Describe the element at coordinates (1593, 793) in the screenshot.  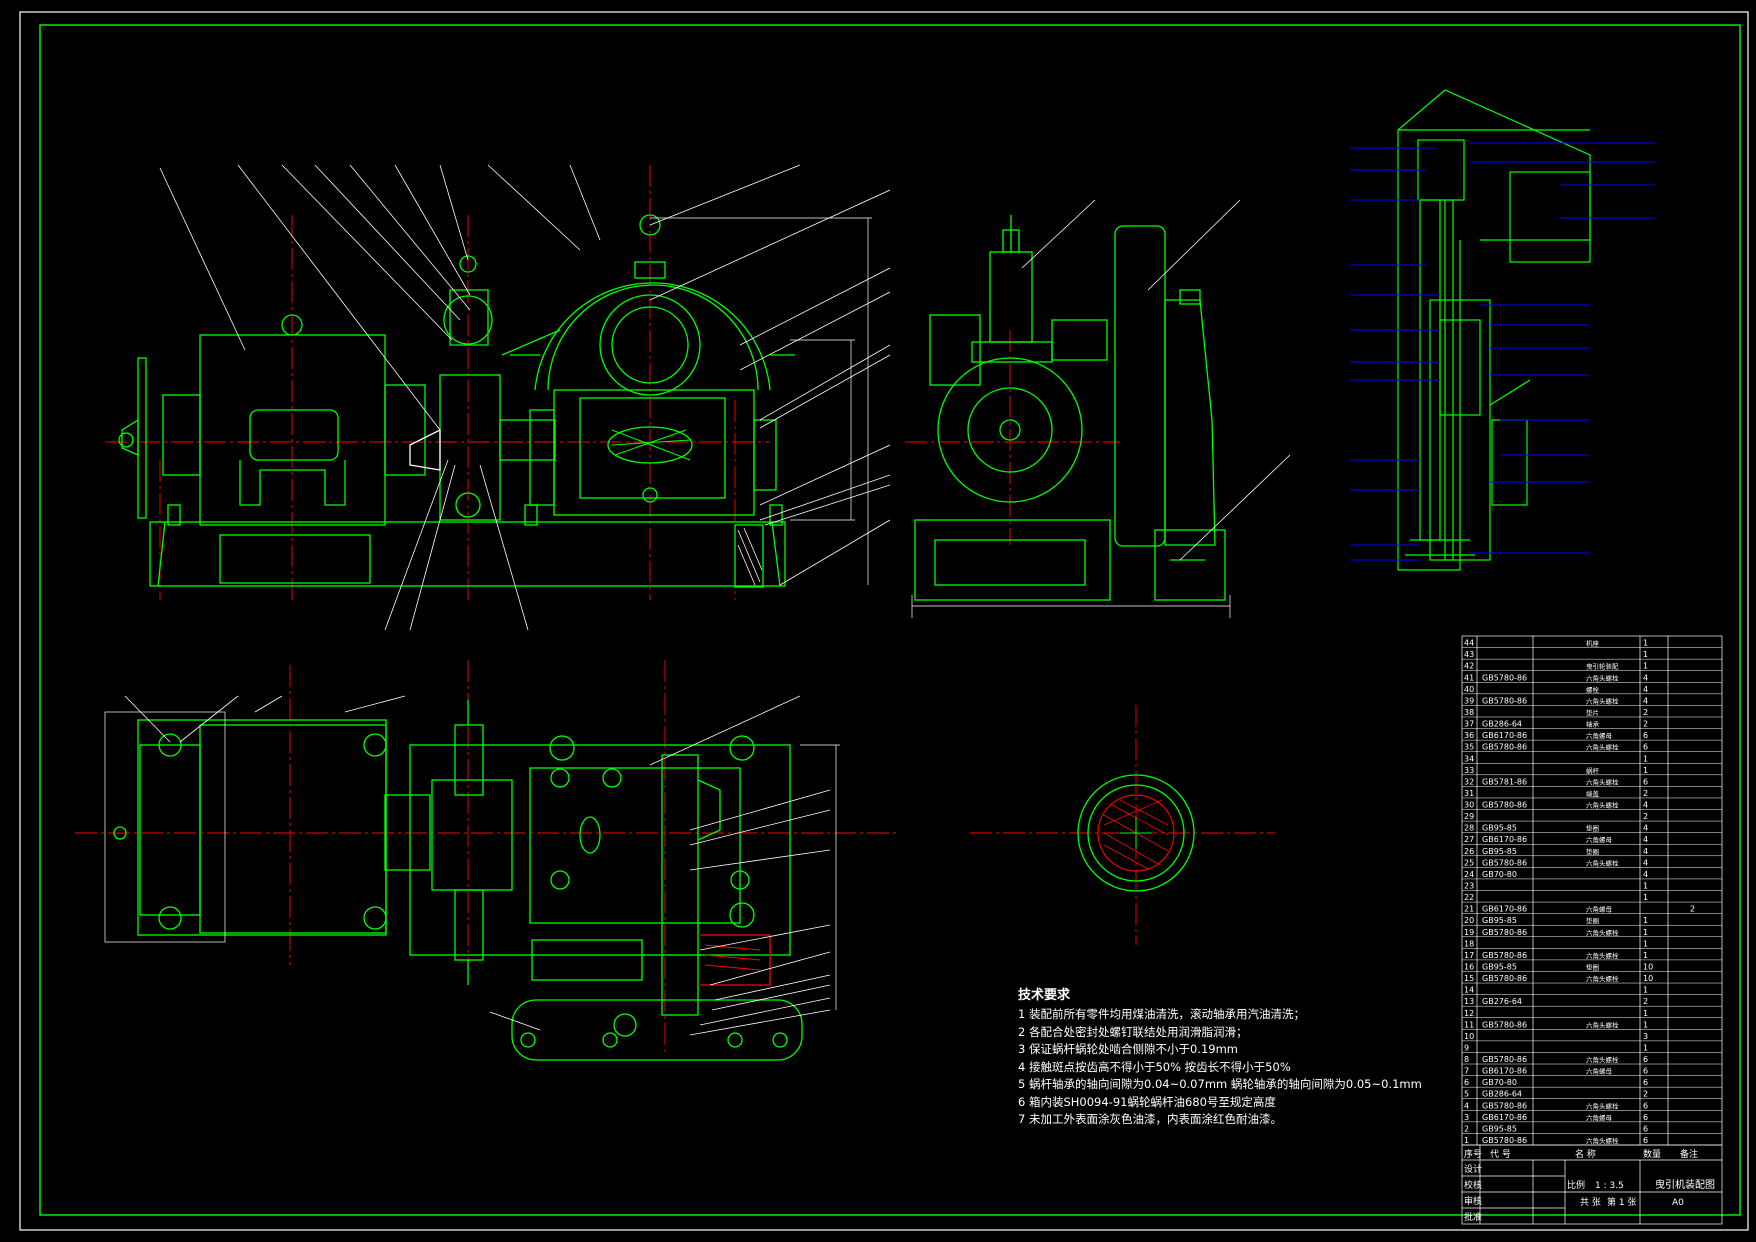
I see `parts-cell-name: 端盖` at that location.